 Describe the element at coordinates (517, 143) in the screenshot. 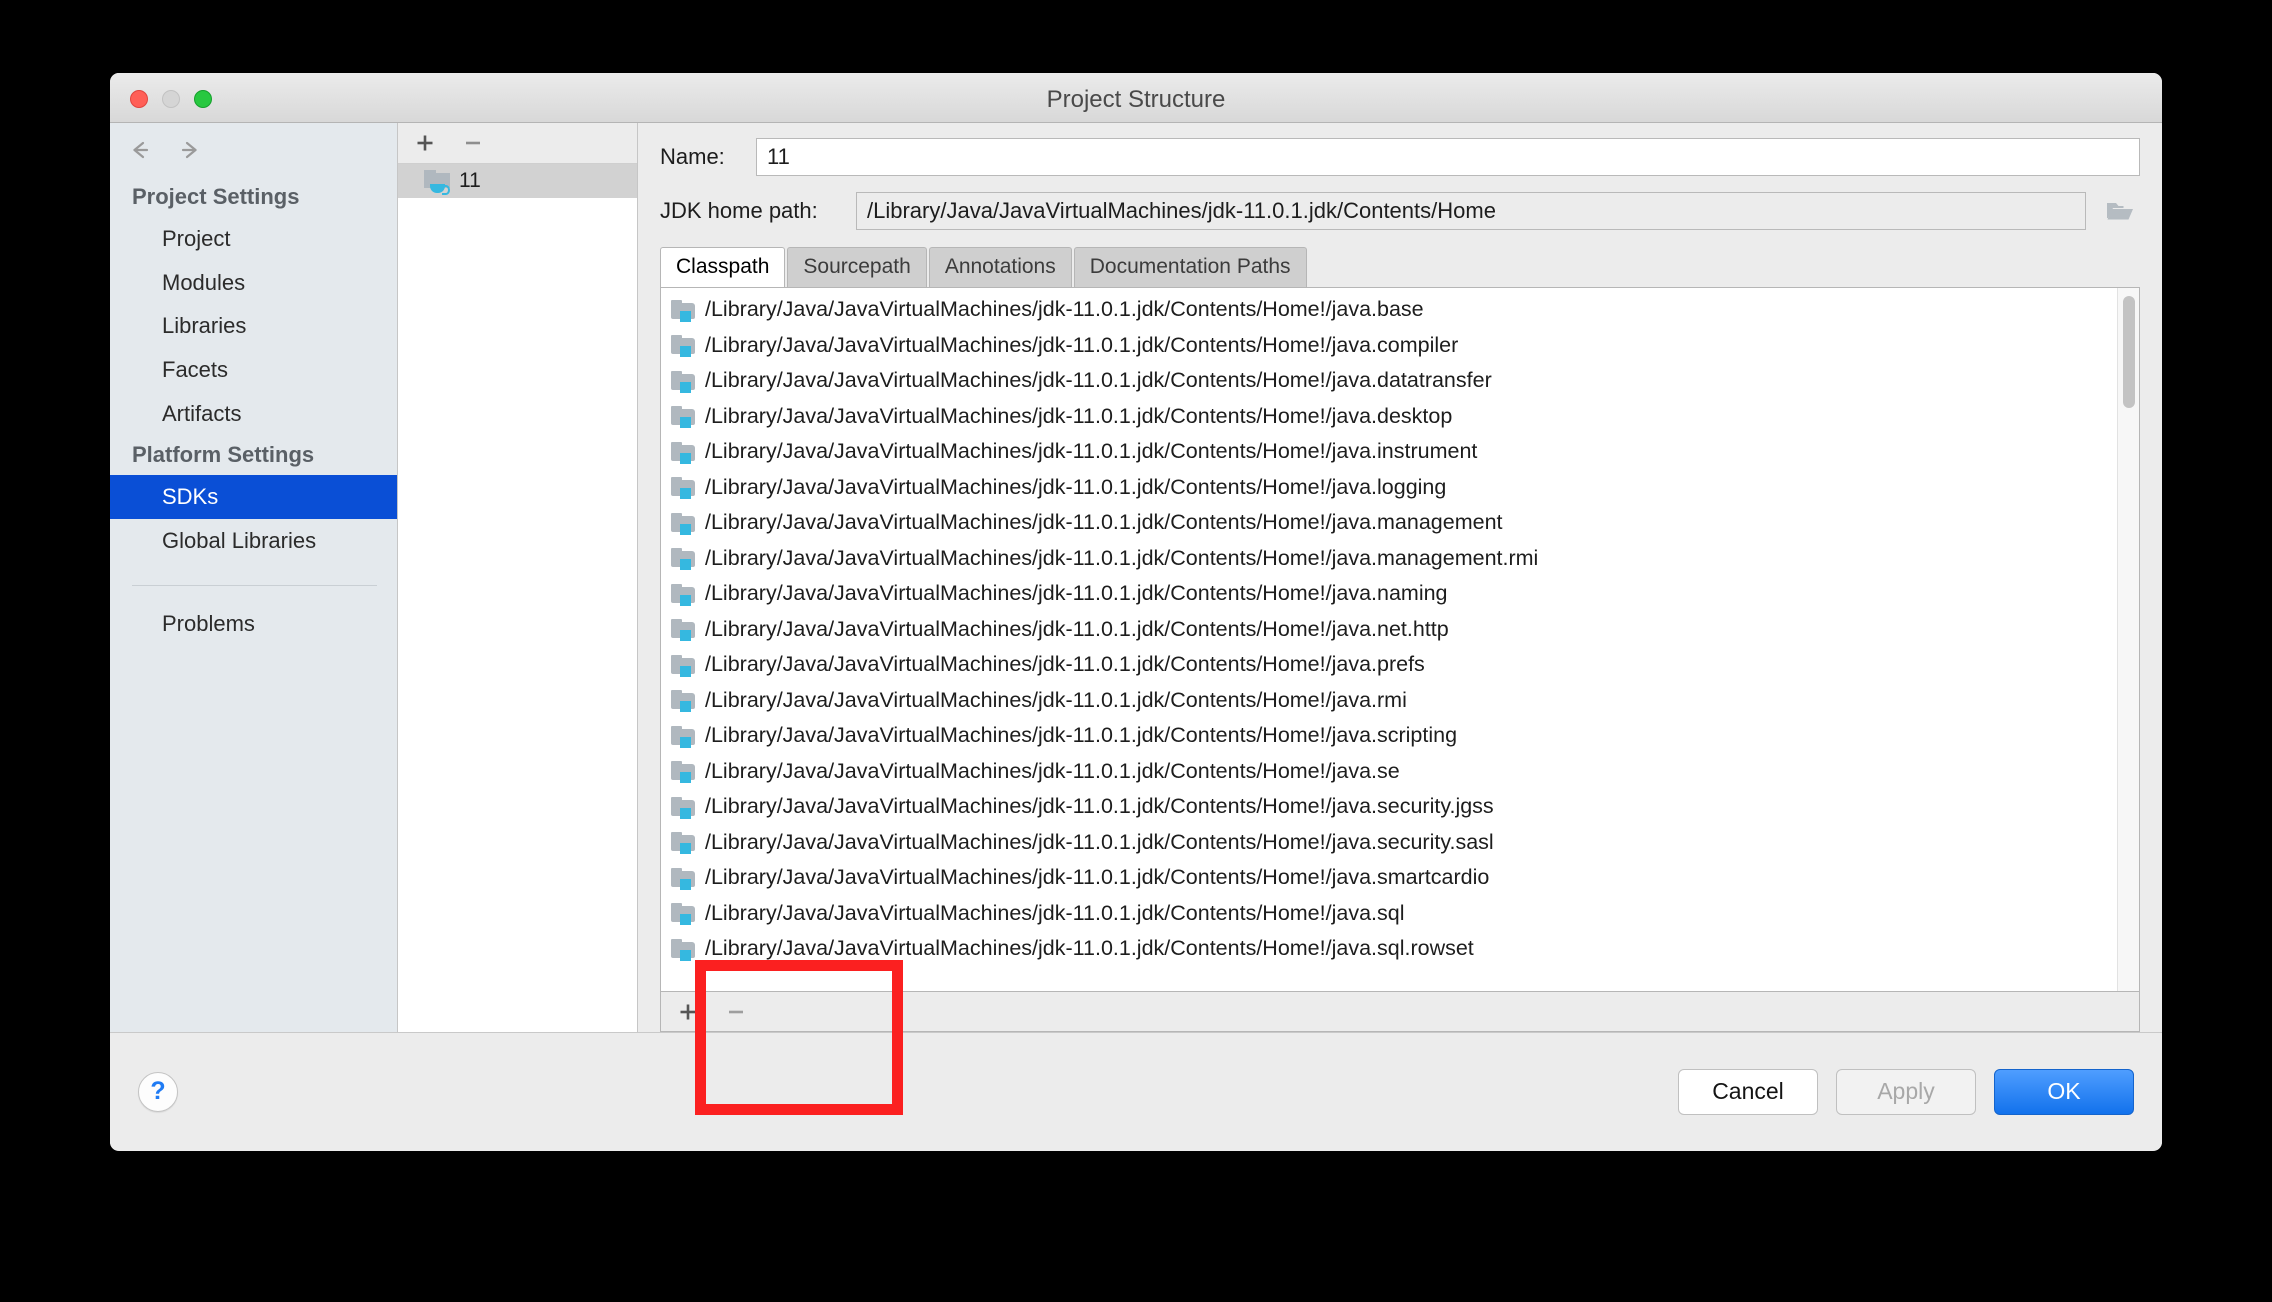

I see `sdk-list-toolbar` at that location.